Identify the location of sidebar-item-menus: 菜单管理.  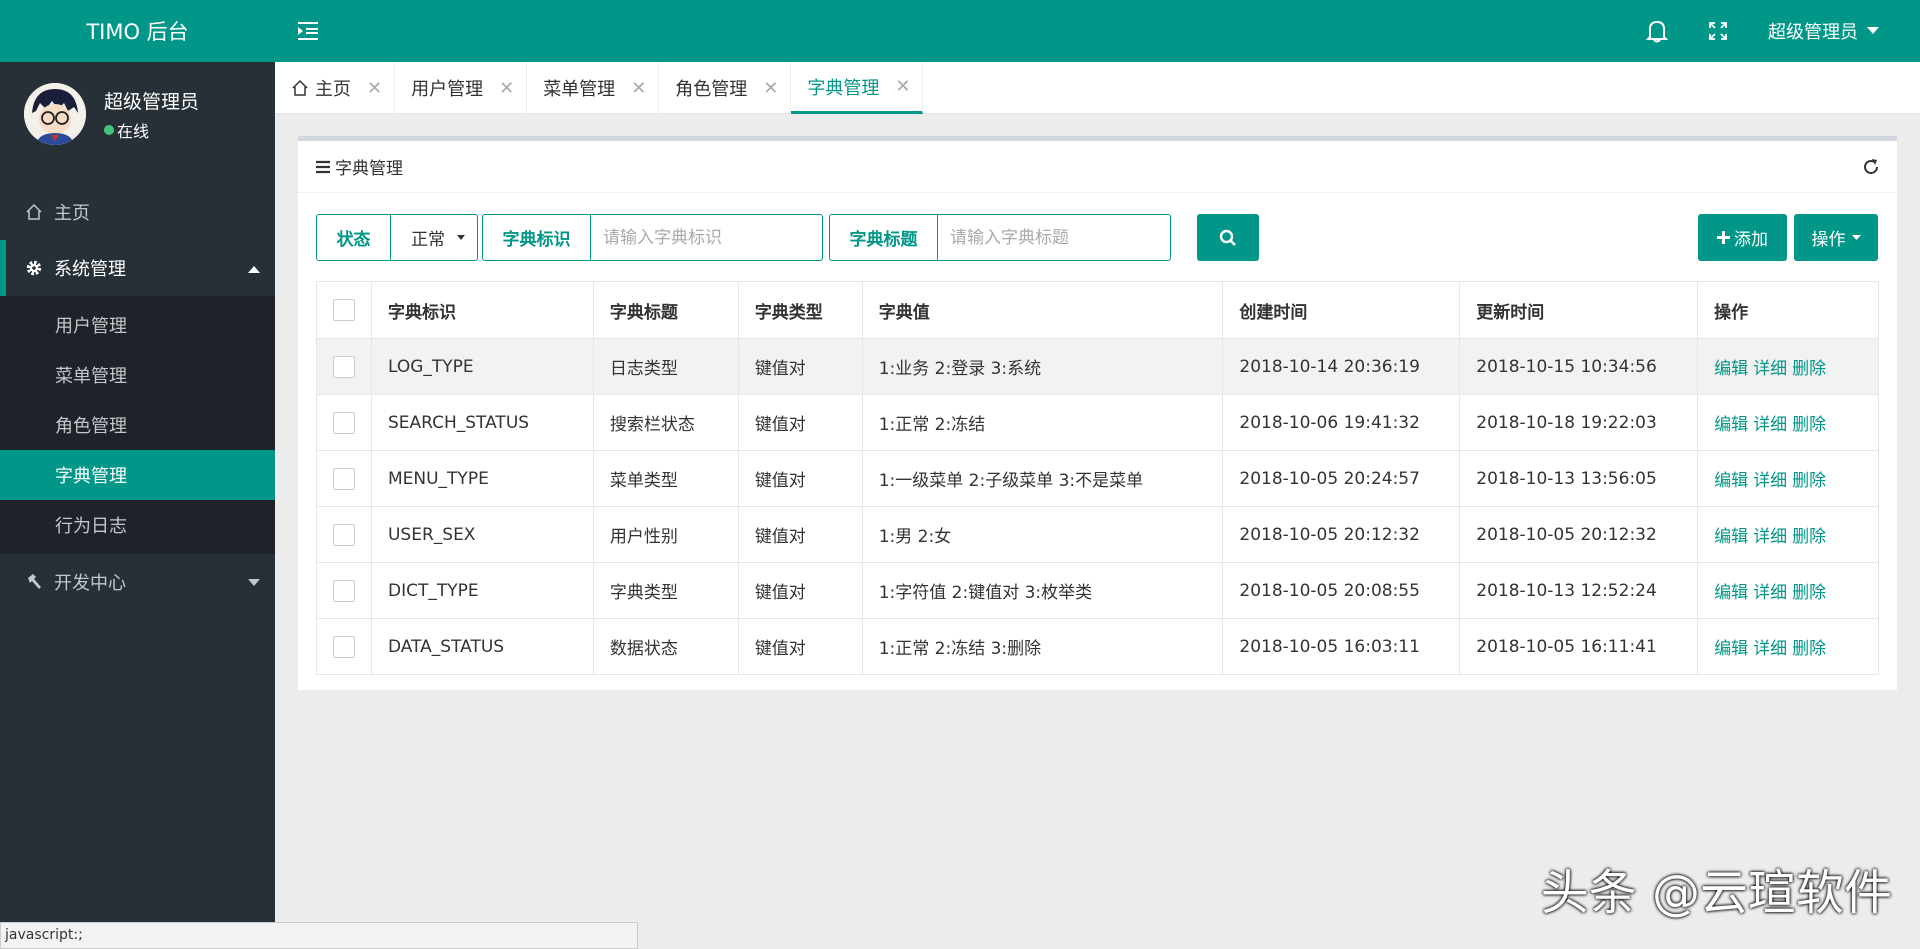
(137, 375).